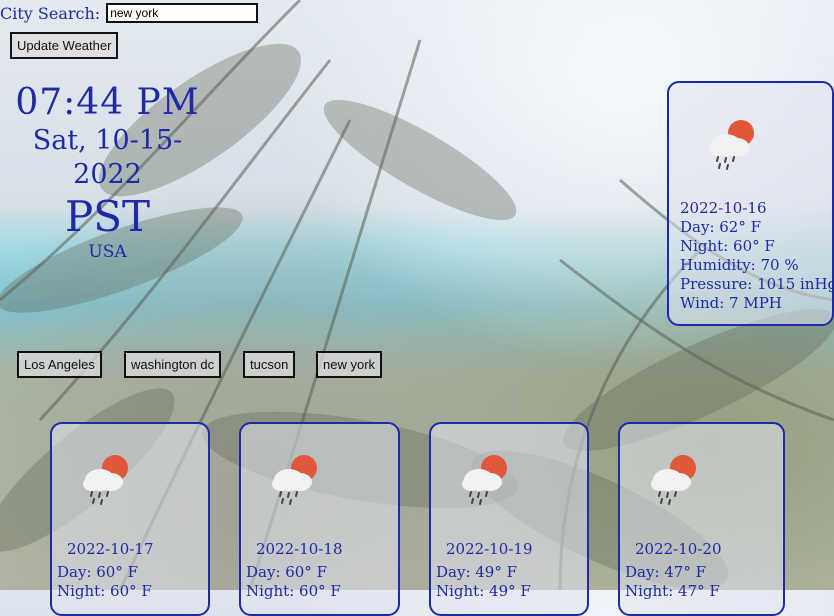 Image resolution: width=834 pixels, height=616 pixels. I want to click on search-label: City Search:, so click(50, 13).